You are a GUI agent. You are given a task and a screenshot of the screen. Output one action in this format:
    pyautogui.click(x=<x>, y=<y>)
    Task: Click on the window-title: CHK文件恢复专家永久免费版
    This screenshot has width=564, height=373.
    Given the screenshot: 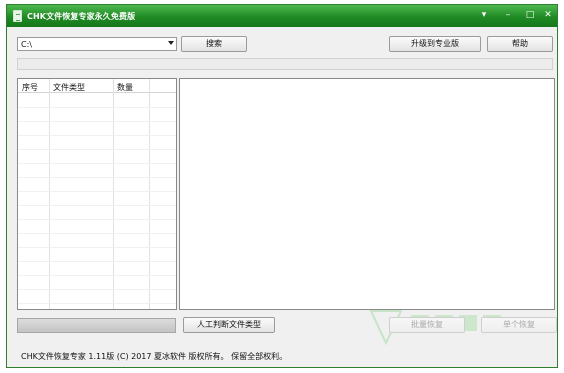 What is the action you would take?
    pyautogui.click(x=81, y=16)
    